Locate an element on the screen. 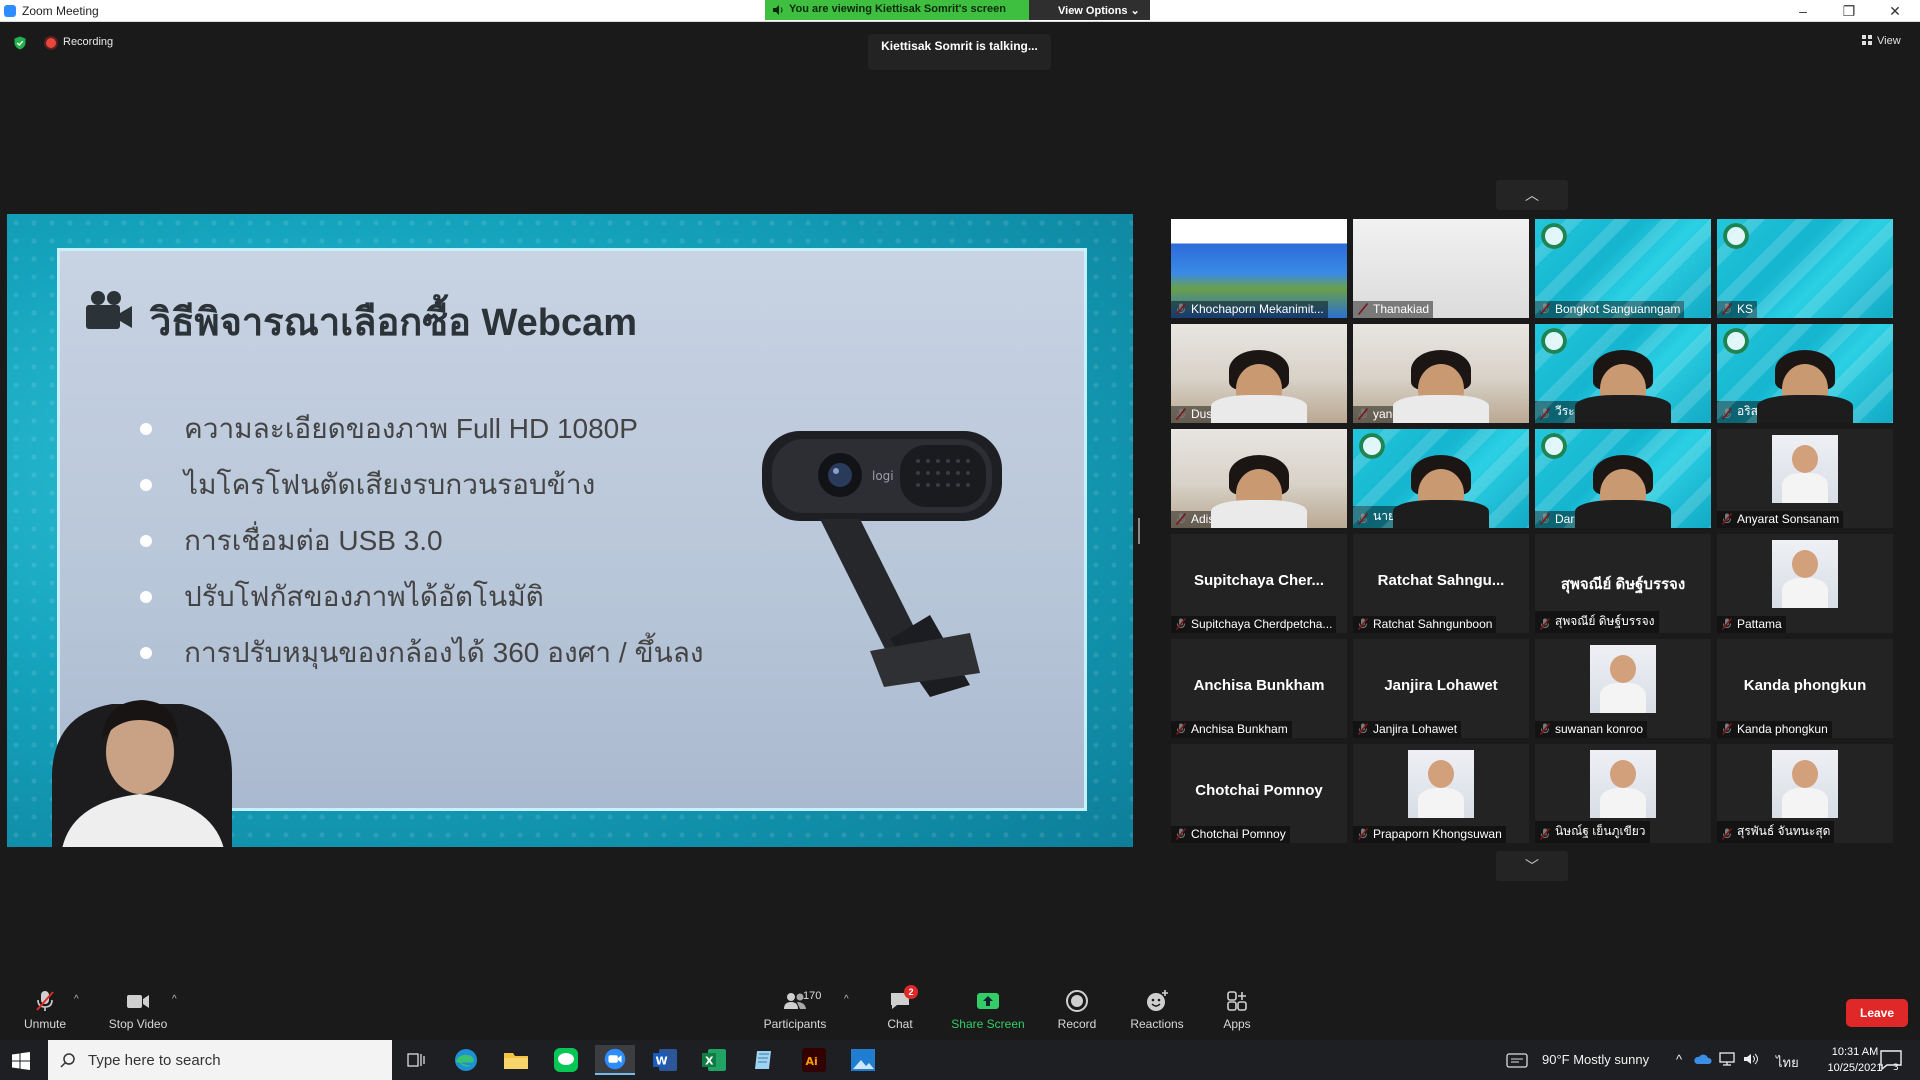  edge-browser-icon is located at coordinates (466, 1060).